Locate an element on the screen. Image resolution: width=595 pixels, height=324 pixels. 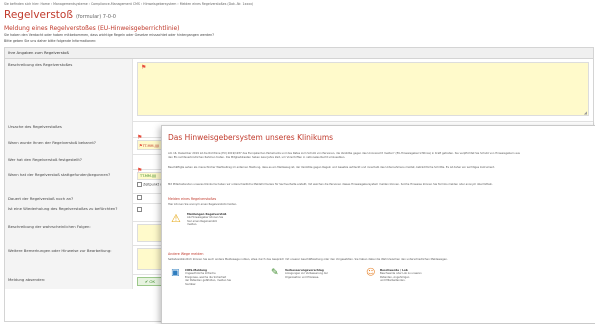
field-label: Beschreibung des Regelverstoßes is located at coordinates (69, 90).